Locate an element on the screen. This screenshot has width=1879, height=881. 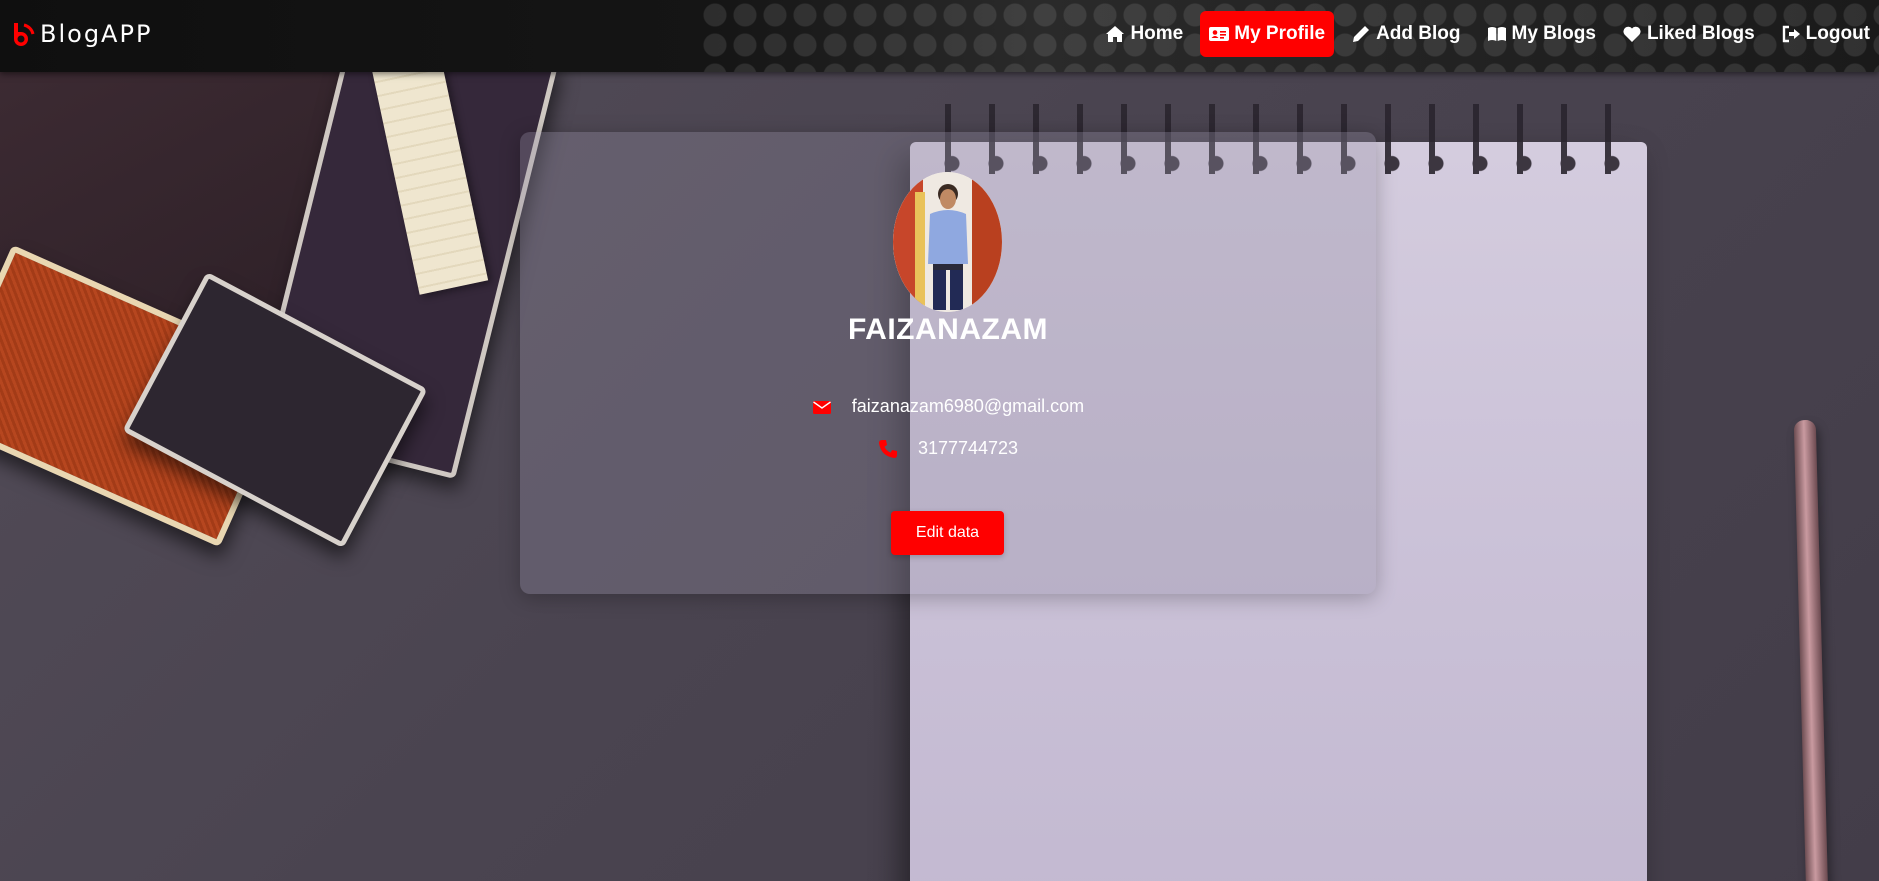
nav-item-liked-blogs: Liked Blogs is located at coordinates (1688, 34).